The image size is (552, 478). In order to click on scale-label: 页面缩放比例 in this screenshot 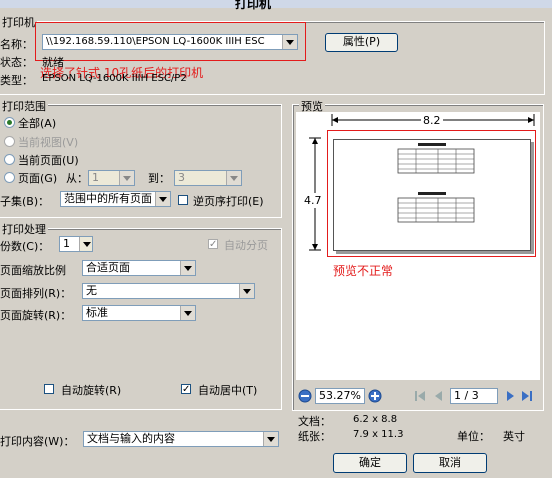, I will do `click(33, 270)`.